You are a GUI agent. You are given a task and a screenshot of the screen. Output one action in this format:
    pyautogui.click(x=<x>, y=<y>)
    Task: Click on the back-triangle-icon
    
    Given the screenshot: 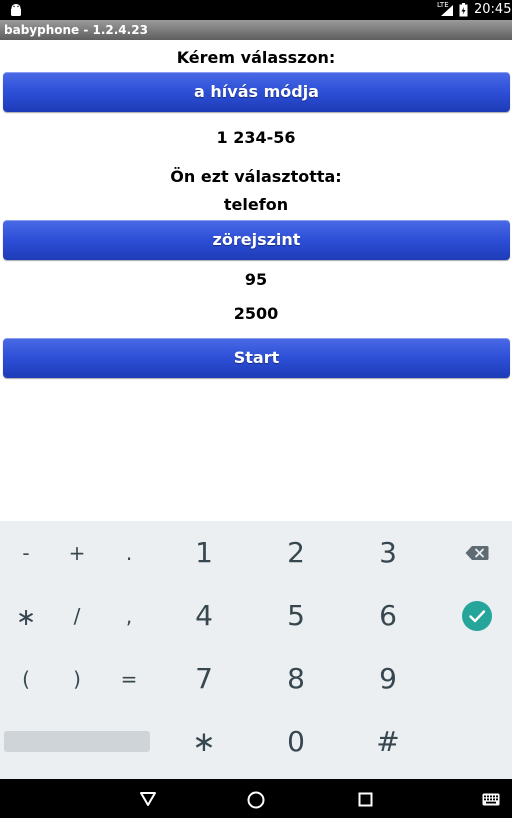 What is the action you would take?
    pyautogui.click(x=148, y=799)
    